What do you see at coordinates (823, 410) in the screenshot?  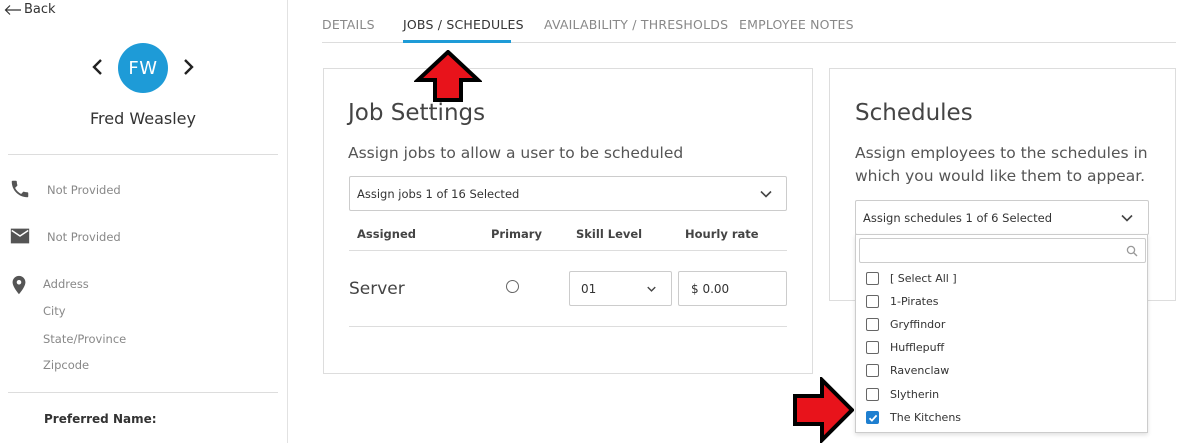 I see `annotation-arrow-right-icon` at bounding box center [823, 410].